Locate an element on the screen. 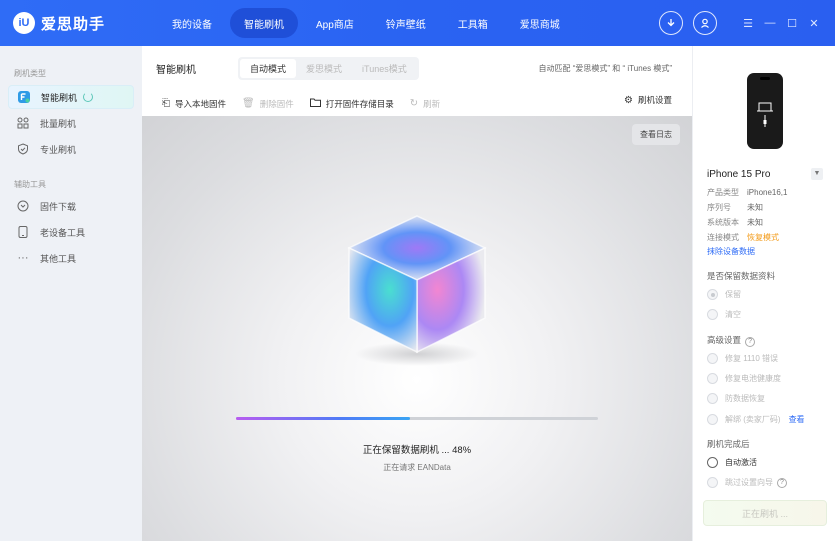  flashing-cube-icon is located at coordinates (417, 290).